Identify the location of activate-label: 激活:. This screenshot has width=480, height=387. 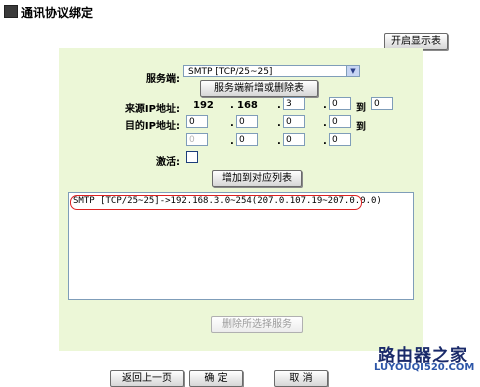
(168, 162).